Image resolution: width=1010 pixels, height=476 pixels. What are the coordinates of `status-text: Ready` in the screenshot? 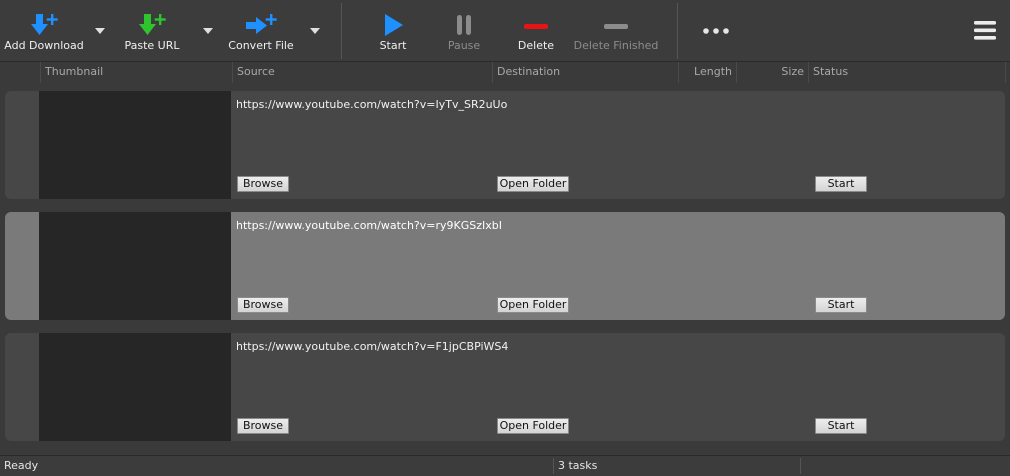 It's located at (21, 465).